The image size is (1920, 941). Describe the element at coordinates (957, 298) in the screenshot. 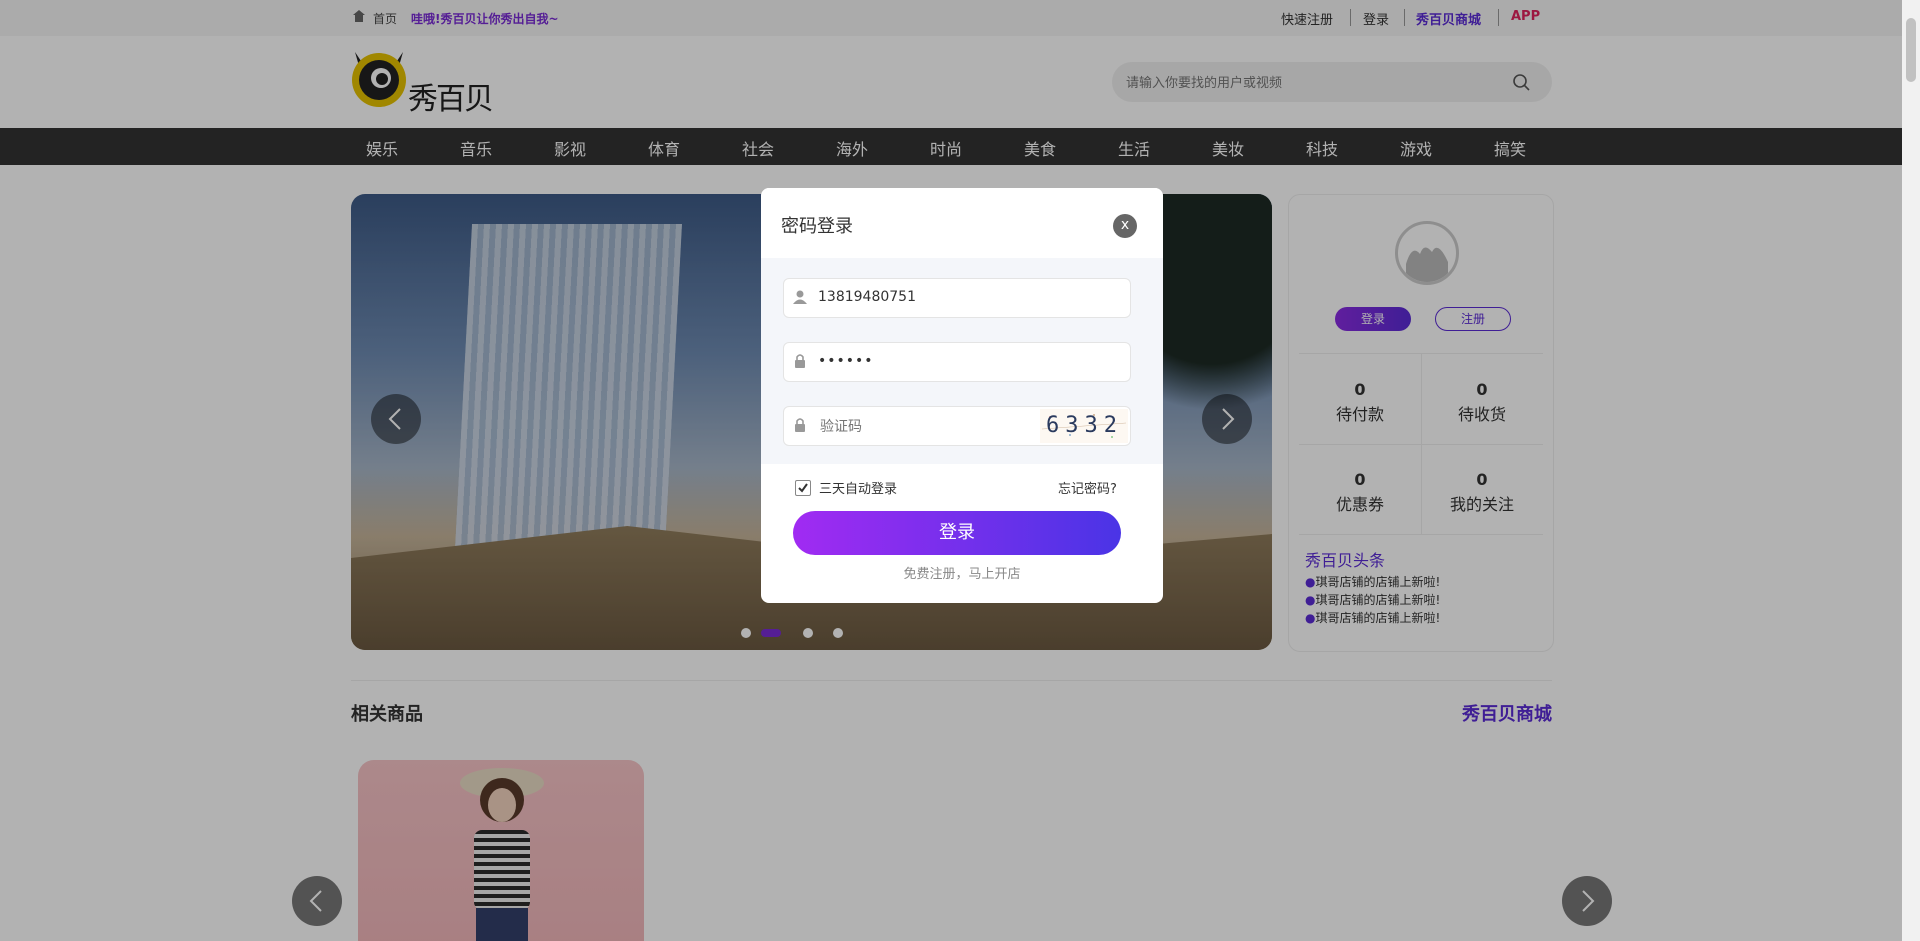

I see `phone-field: 13819480751` at that location.